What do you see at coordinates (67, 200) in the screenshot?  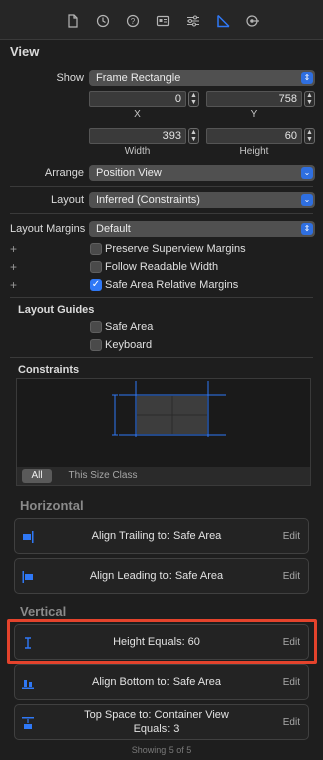 I see `layout-label: Layout` at bounding box center [67, 200].